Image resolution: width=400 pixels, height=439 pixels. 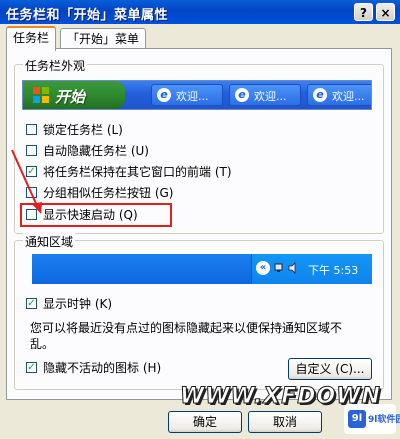 I want to click on keep-on-top-label: 将任务栏保持在其它窗口的前端 (T), so click(x=137, y=172).